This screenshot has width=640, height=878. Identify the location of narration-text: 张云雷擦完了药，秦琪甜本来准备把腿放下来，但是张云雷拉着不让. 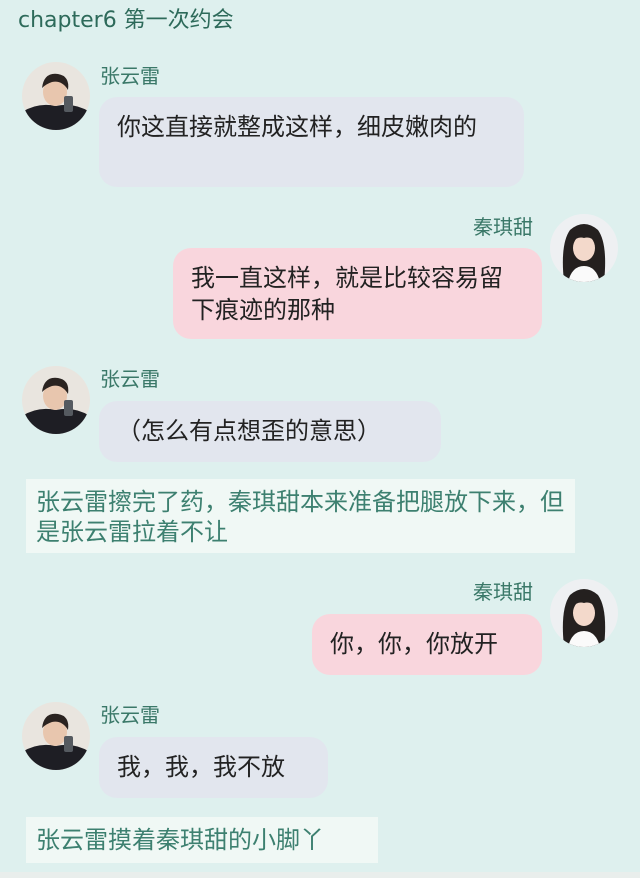
(300, 516).